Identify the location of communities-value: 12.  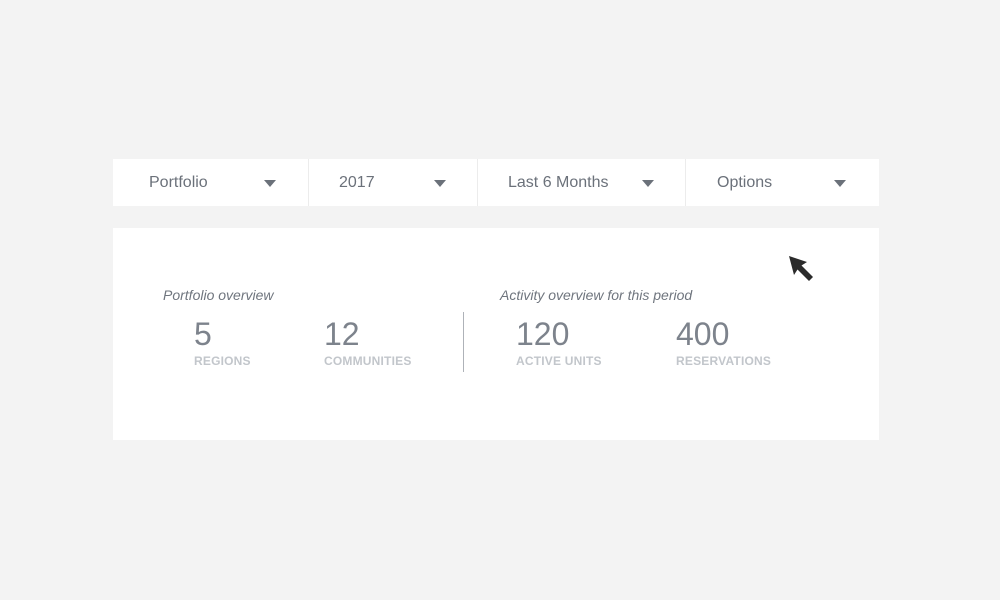
(342, 334).